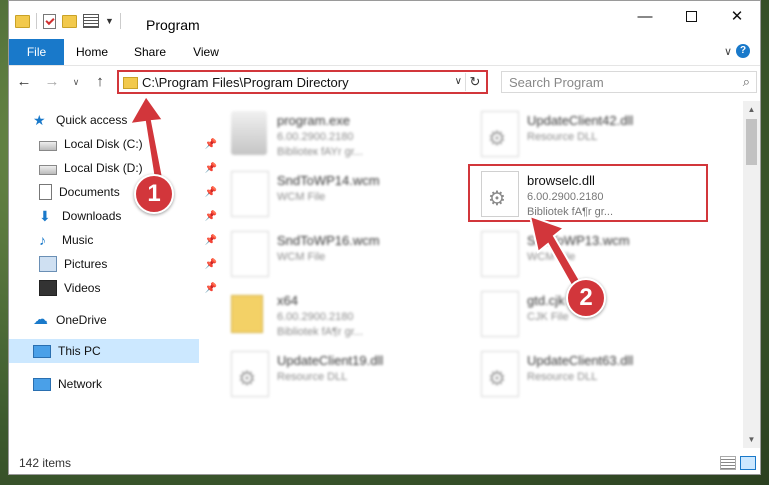  What do you see at coordinates (384, 52) in the screenshot?
I see `ribbon-tabs: File Home Share View ∨ ?` at bounding box center [384, 52].